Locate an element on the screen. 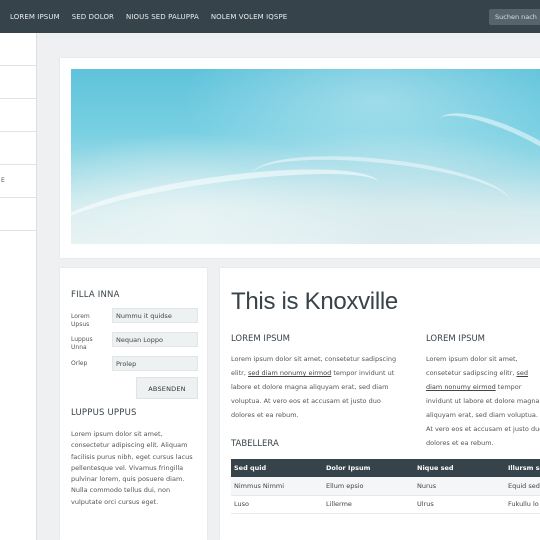 The width and height of the screenshot is (540, 540). page-title: This is Knoxville is located at coordinates (314, 301).